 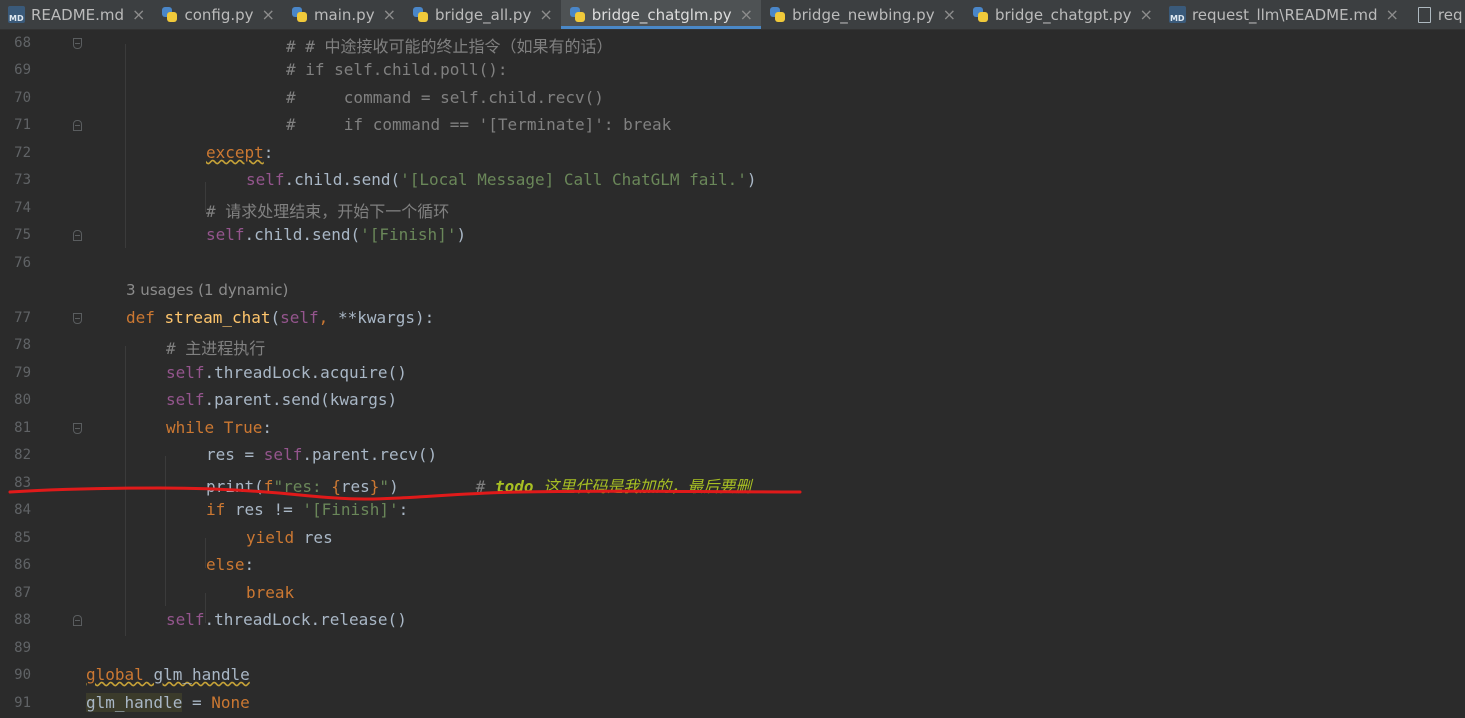 I want to click on red-annotation-underline, so click(x=405, y=493).